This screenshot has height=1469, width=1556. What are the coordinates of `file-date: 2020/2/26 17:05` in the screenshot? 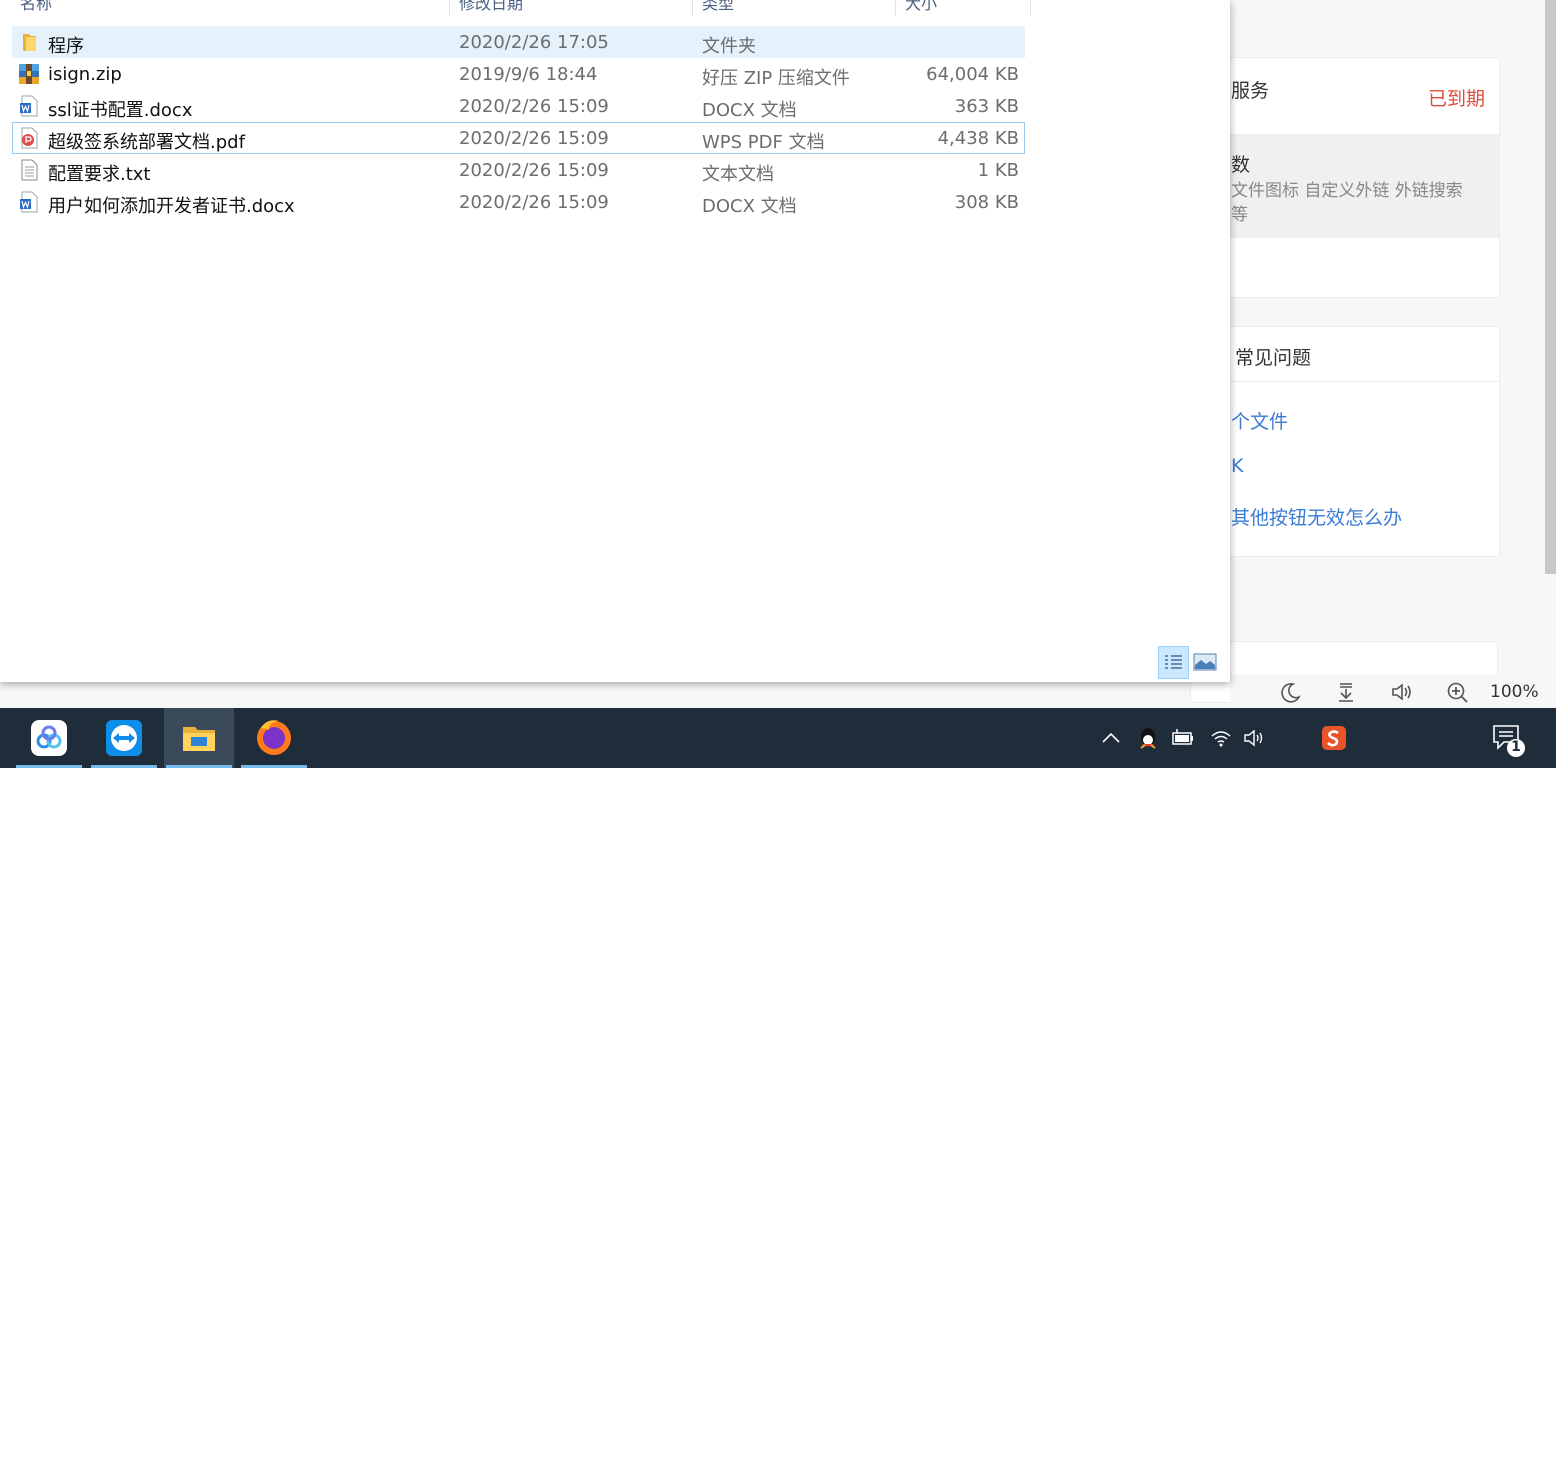 It's located at (534, 42).